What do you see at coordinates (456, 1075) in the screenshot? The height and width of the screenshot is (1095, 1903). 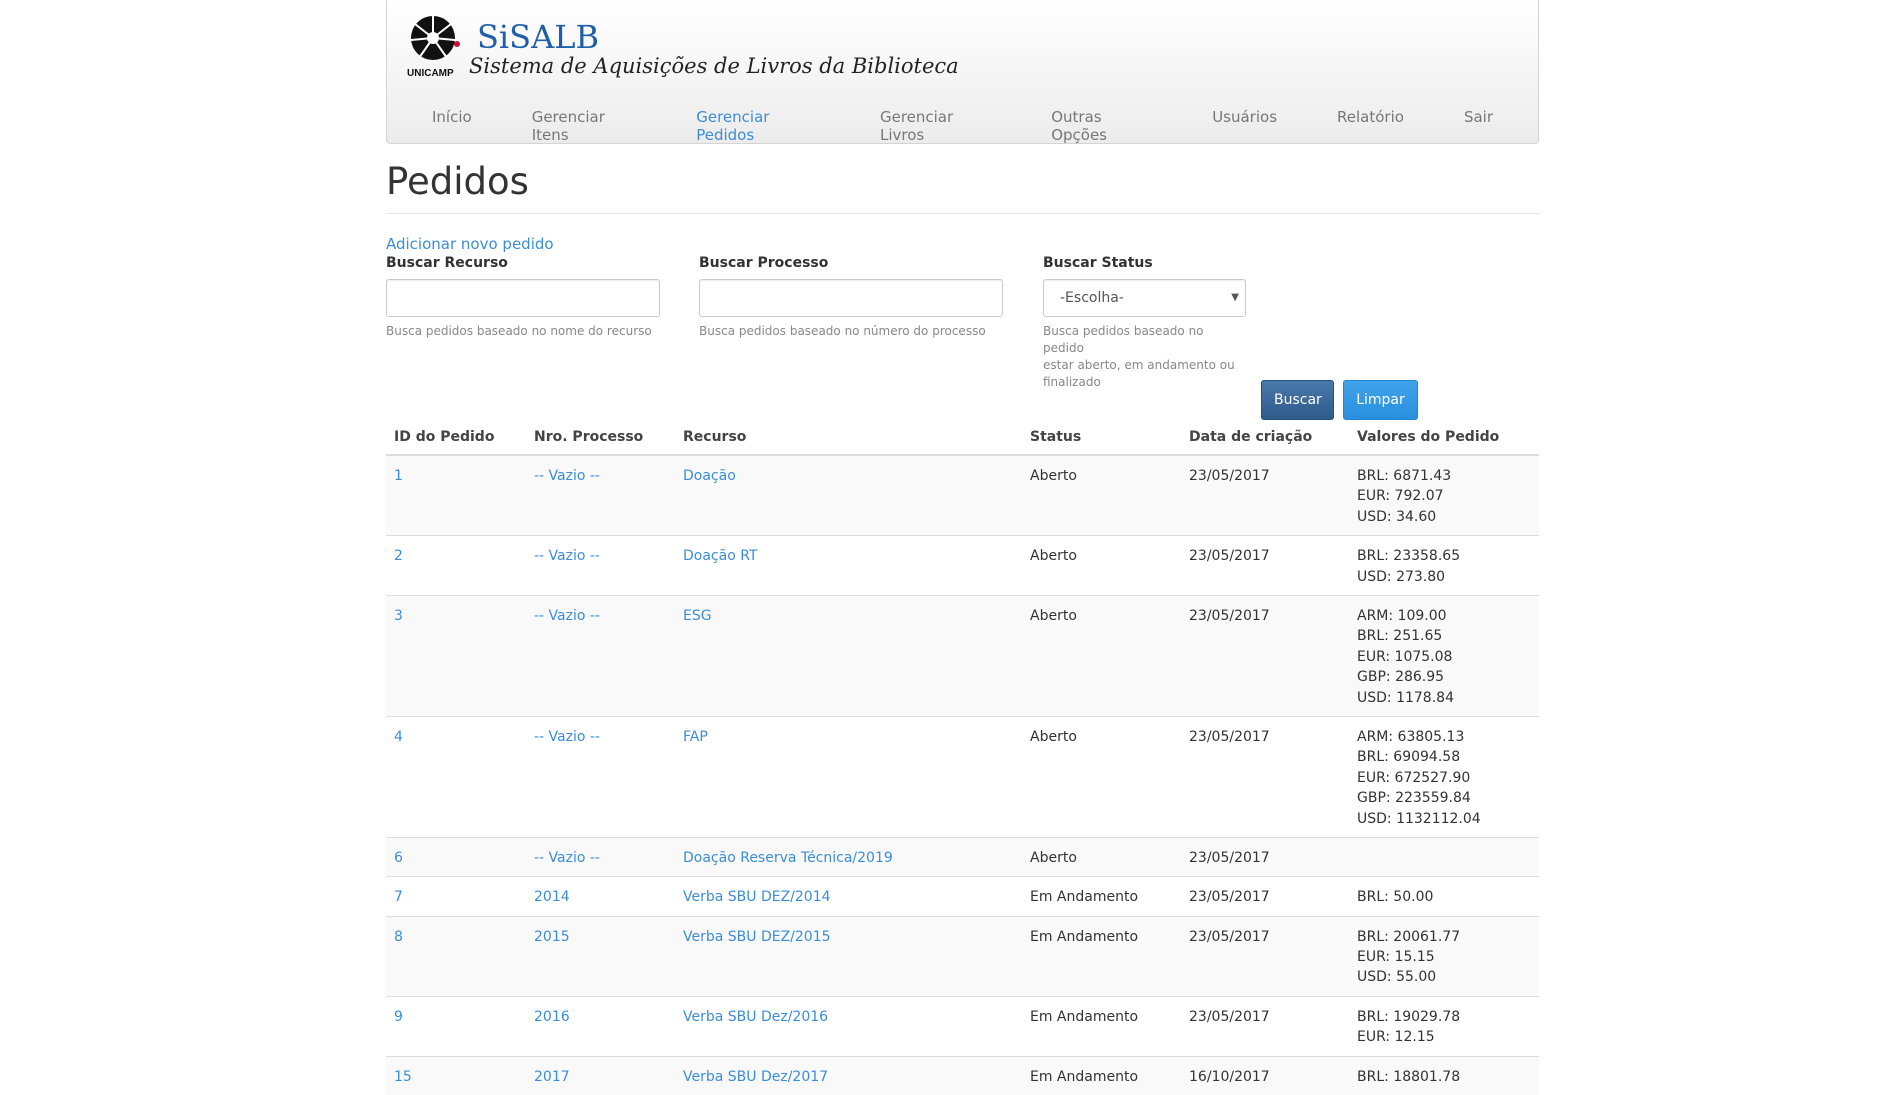 I see `table-cell: 15` at bounding box center [456, 1075].